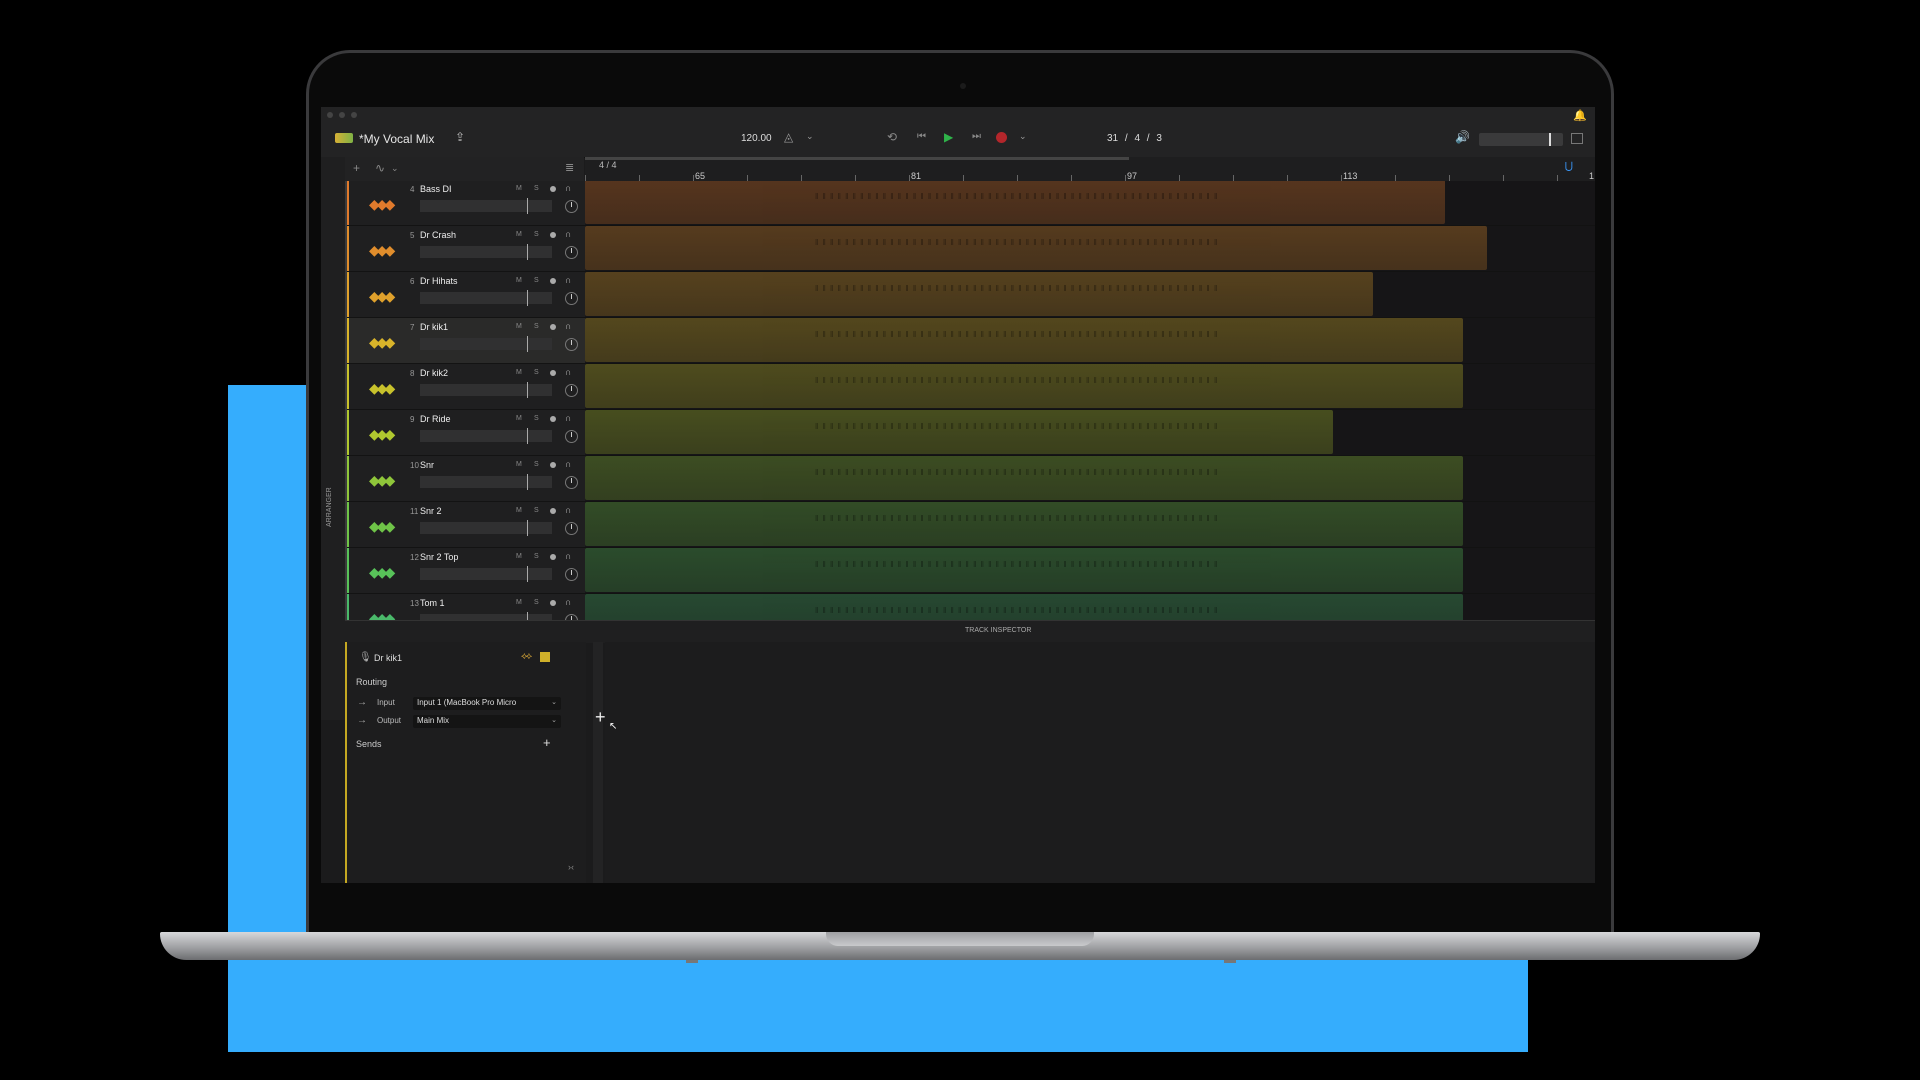 The image size is (1920, 1080). I want to click on track-row: ◆◆◆ 7 Dr kik1 M S ∩, so click(466, 341).